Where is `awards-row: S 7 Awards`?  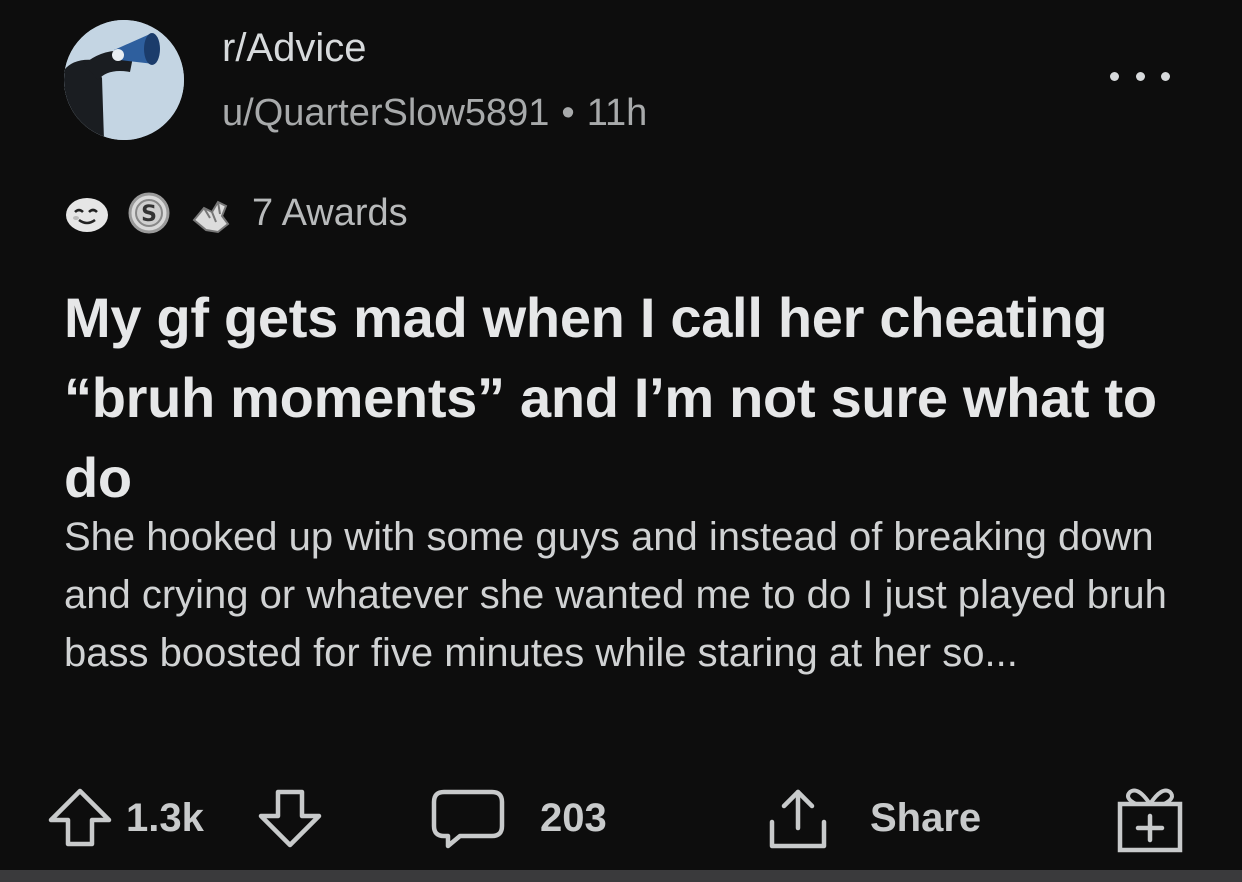 awards-row: S 7 Awards is located at coordinates (236, 213).